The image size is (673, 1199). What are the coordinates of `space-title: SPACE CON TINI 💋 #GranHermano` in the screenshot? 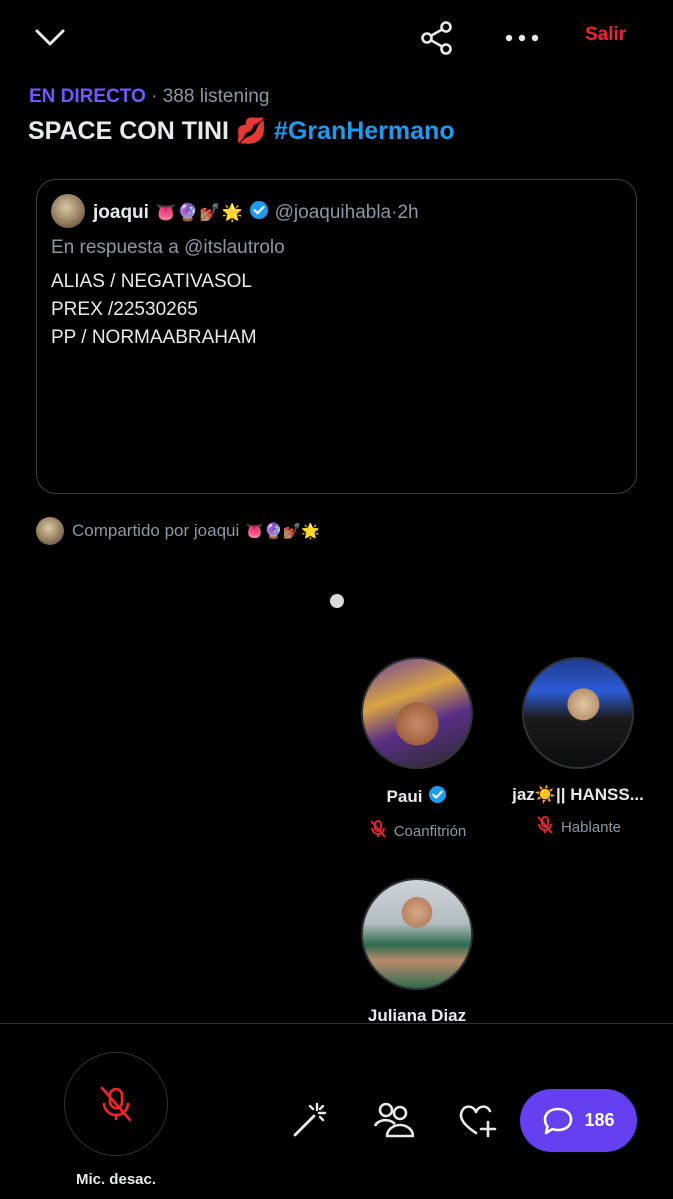 It's located at (241, 131).